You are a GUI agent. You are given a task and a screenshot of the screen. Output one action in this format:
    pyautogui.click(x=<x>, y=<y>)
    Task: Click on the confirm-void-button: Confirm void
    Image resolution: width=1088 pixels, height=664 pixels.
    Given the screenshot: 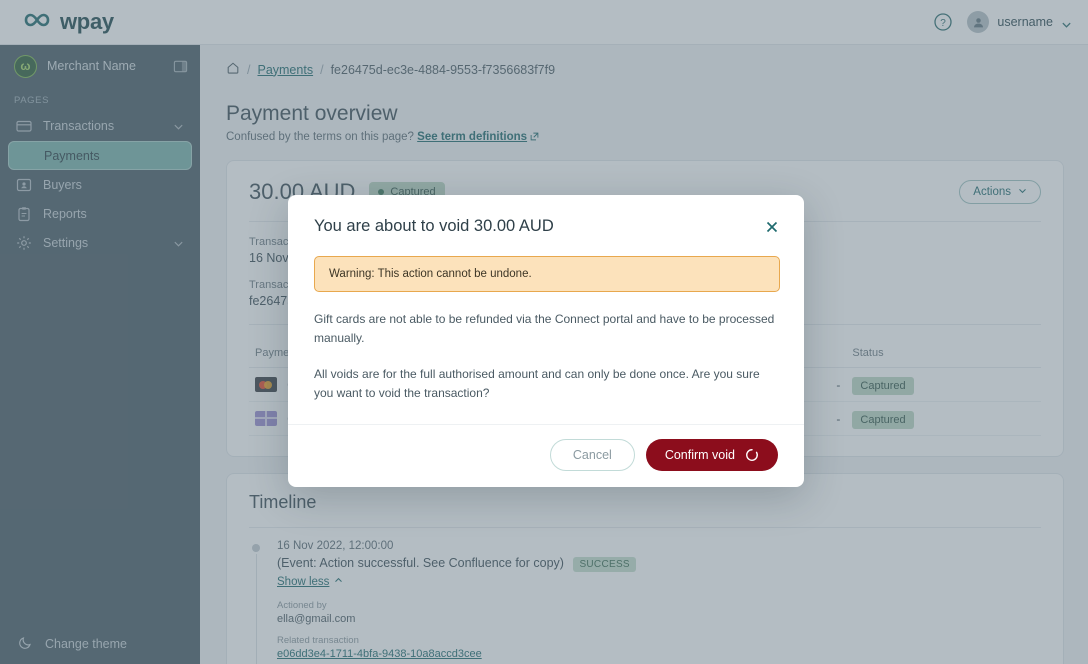 What is the action you would take?
    pyautogui.click(x=711, y=455)
    